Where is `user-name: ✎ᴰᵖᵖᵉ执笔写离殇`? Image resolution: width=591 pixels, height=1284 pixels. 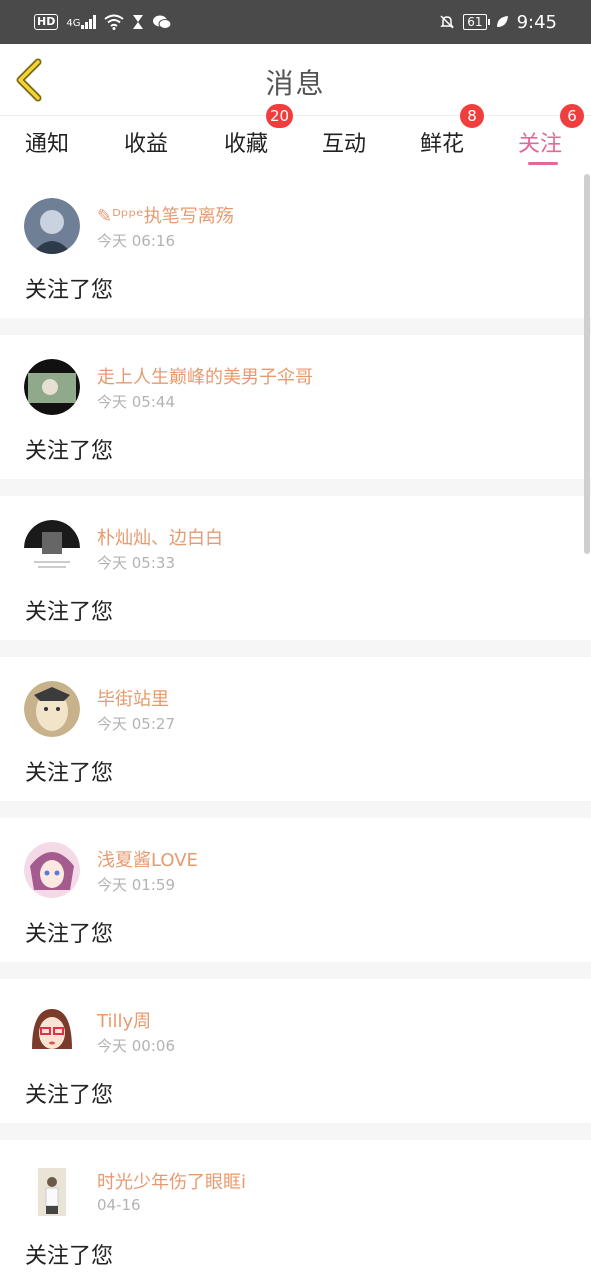
user-name: ✎ᴰᵖᵖᵉ执笔写离殇 is located at coordinates (165, 215).